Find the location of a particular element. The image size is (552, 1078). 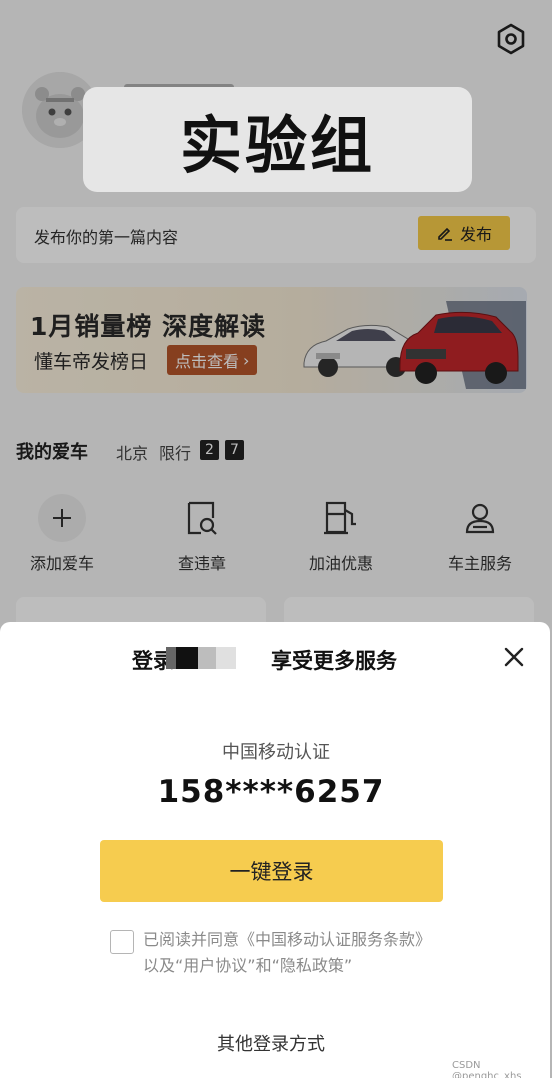

sheet-title-suffix: 享受更多服务 is located at coordinates (334, 661).